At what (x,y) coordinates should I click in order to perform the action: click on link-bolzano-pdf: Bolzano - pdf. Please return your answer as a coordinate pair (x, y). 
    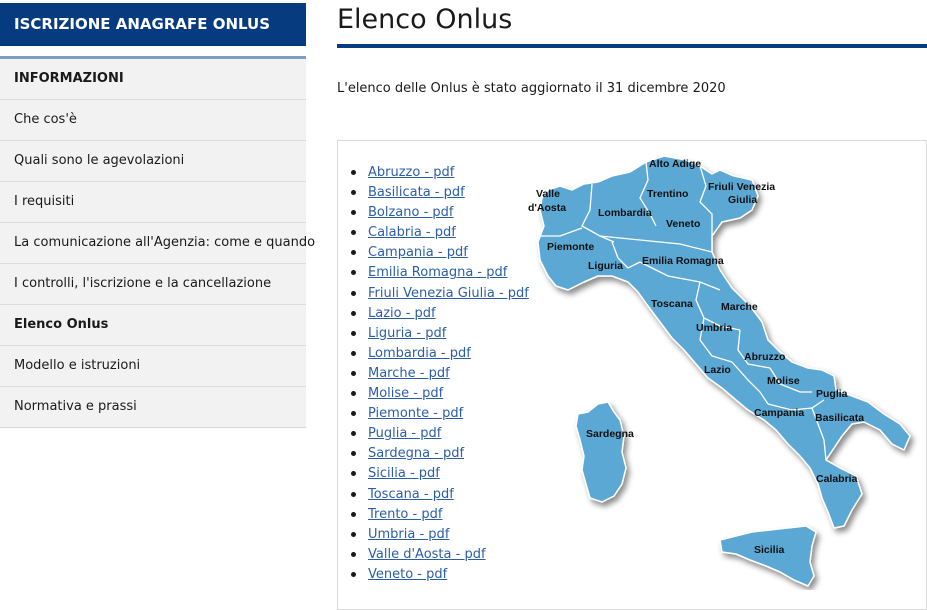
    Looking at the image, I should click on (411, 212).